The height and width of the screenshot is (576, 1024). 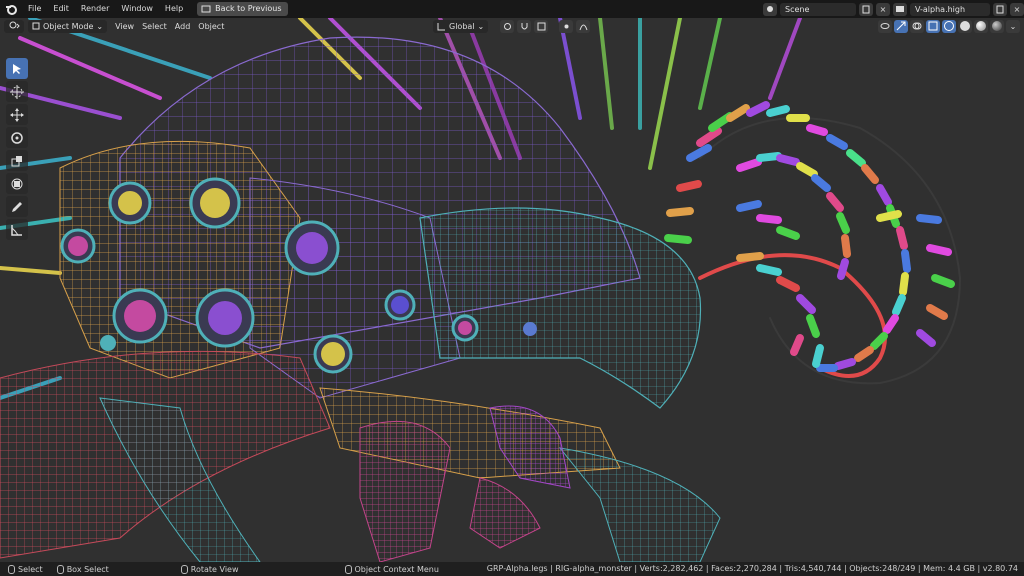 I want to click on rotate-tool, so click(x=17, y=137).